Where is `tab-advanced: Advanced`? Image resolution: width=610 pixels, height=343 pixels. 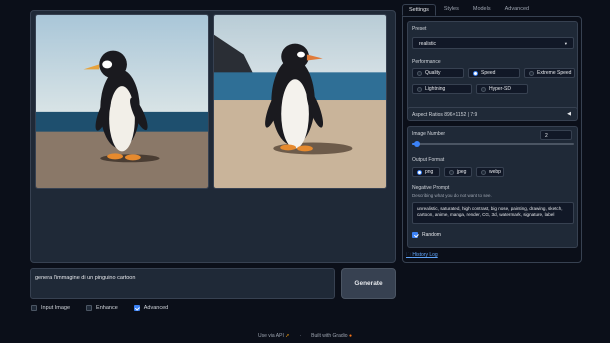 tab-advanced: Advanced is located at coordinates (517, 10).